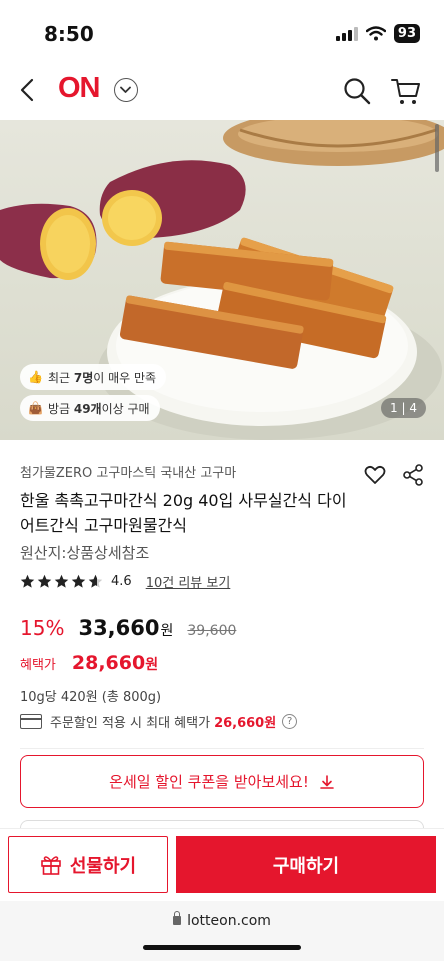 The height and width of the screenshot is (961, 444). Describe the element at coordinates (91, 697) in the screenshot. I see `unit-price: 10g당 420원 (총 800g)` at that location.